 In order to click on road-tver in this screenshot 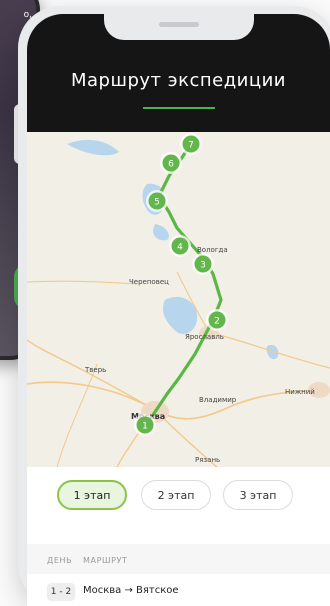, I will do `click(77, 415)`.